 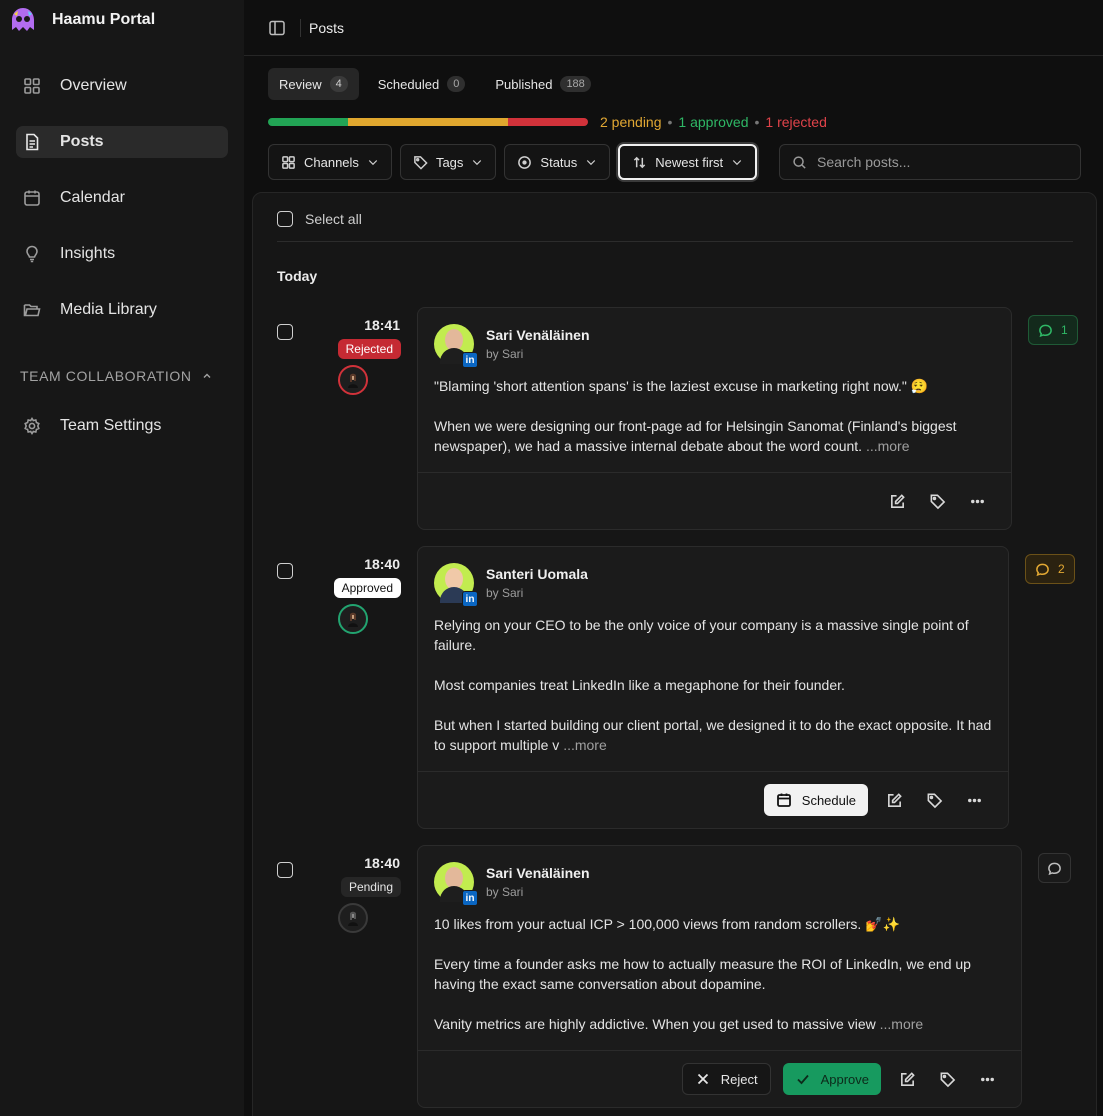 I want to click on channels-filter: Channels, so click(x=330, y=162).